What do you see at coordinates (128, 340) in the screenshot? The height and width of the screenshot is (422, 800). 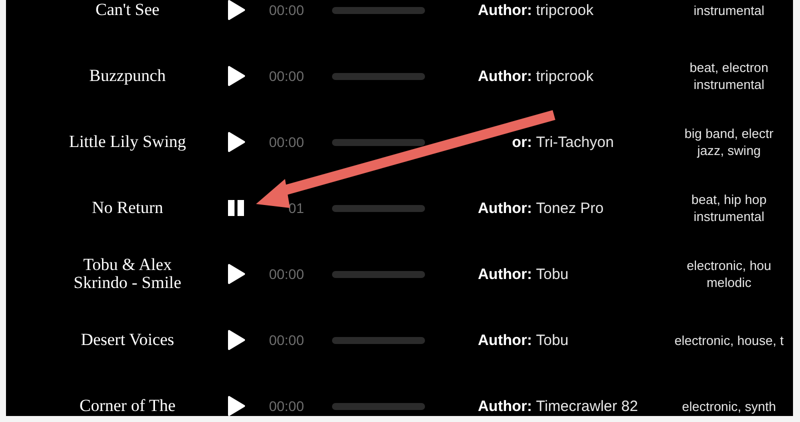 I see `track-title: Desert Voices` at bounding box center [128, 340].